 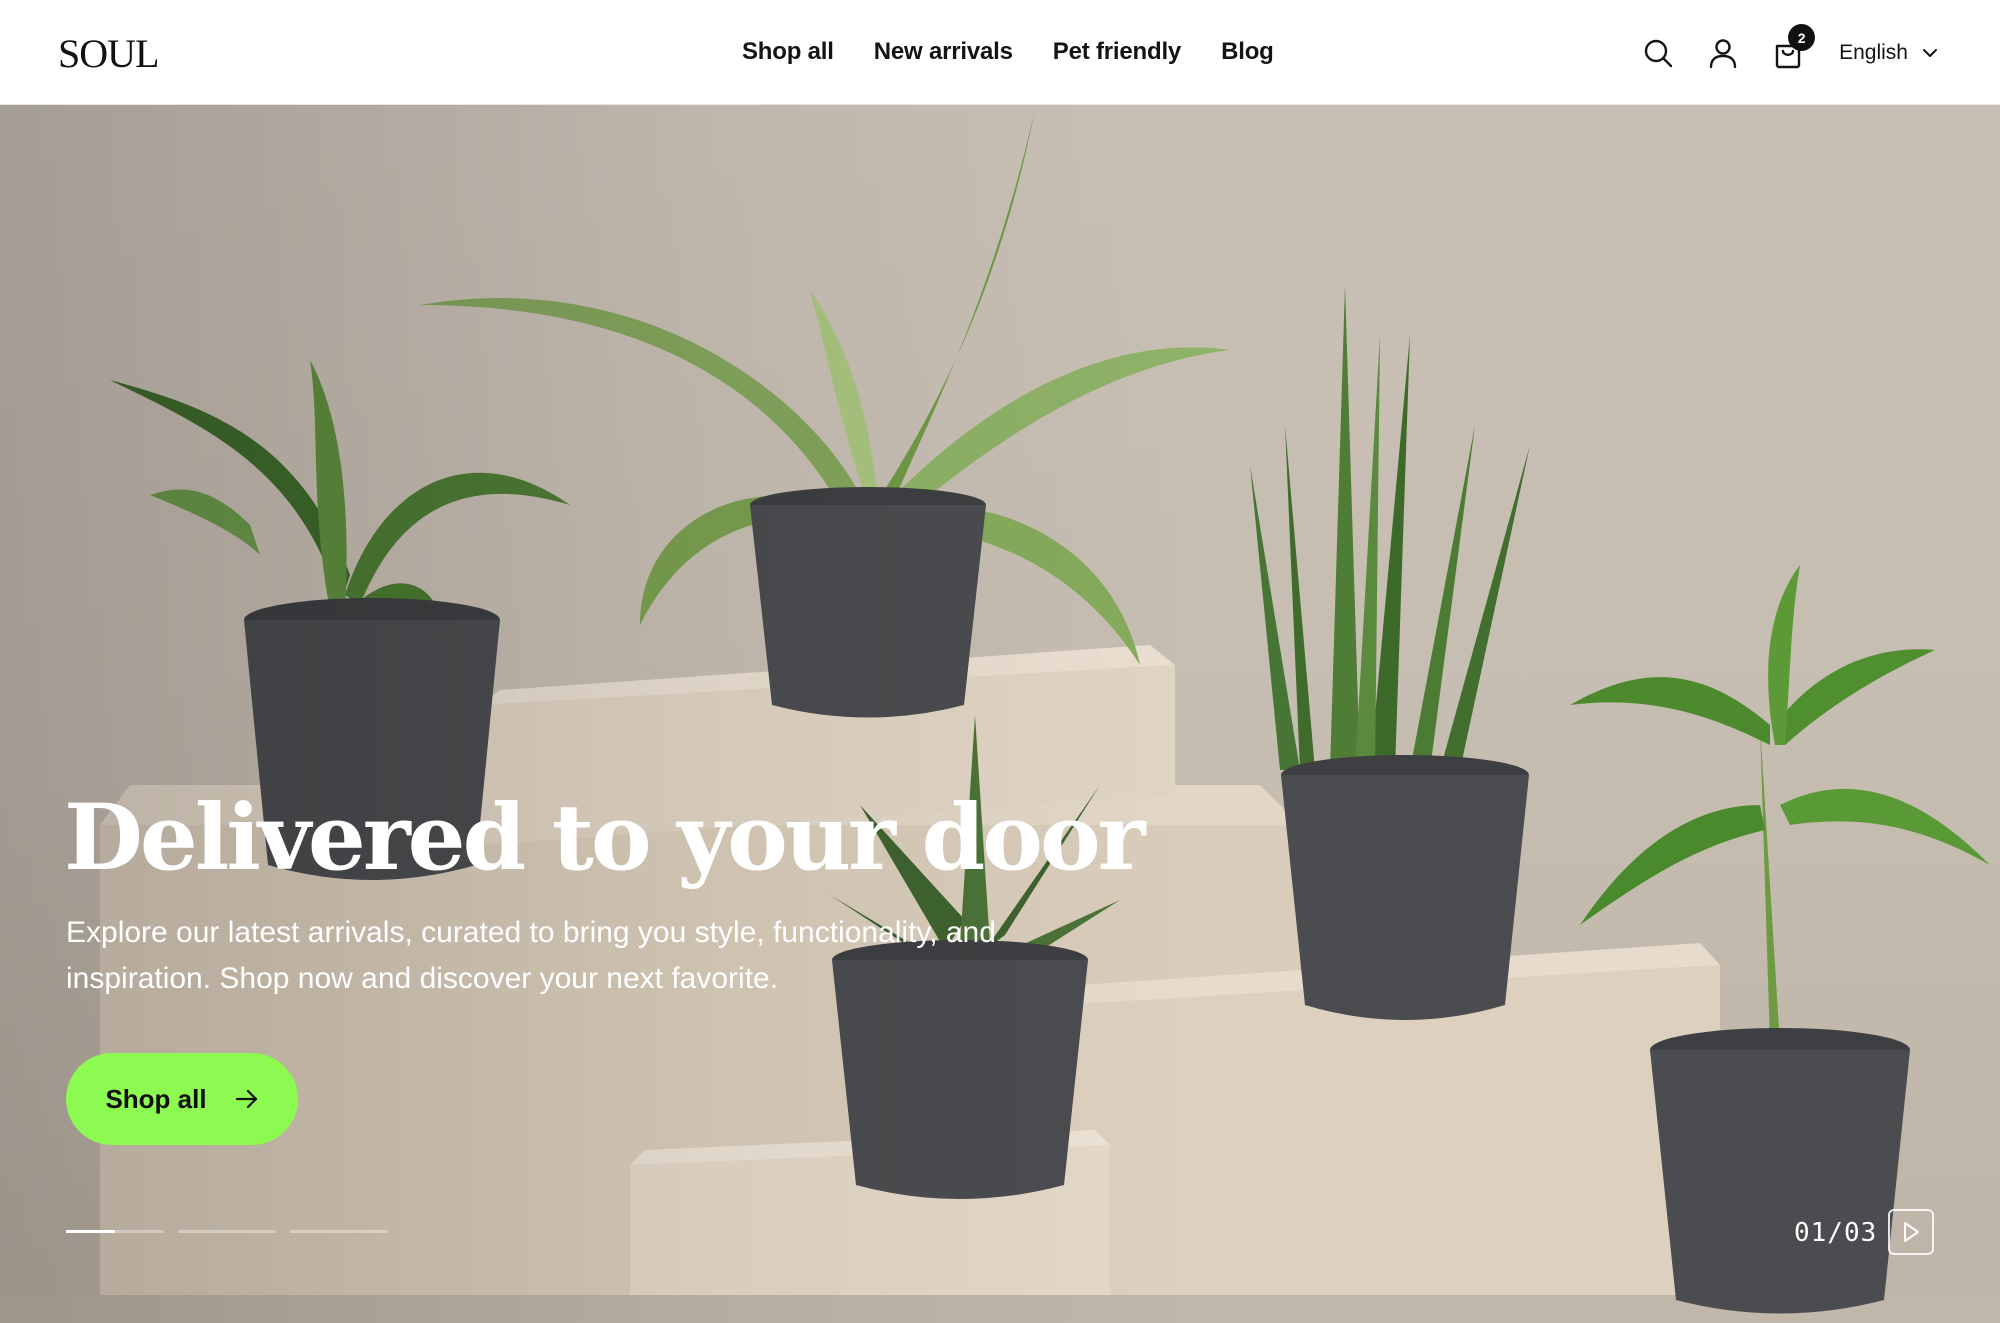 I want to click on account-icon, so click(x=1723, y=53).